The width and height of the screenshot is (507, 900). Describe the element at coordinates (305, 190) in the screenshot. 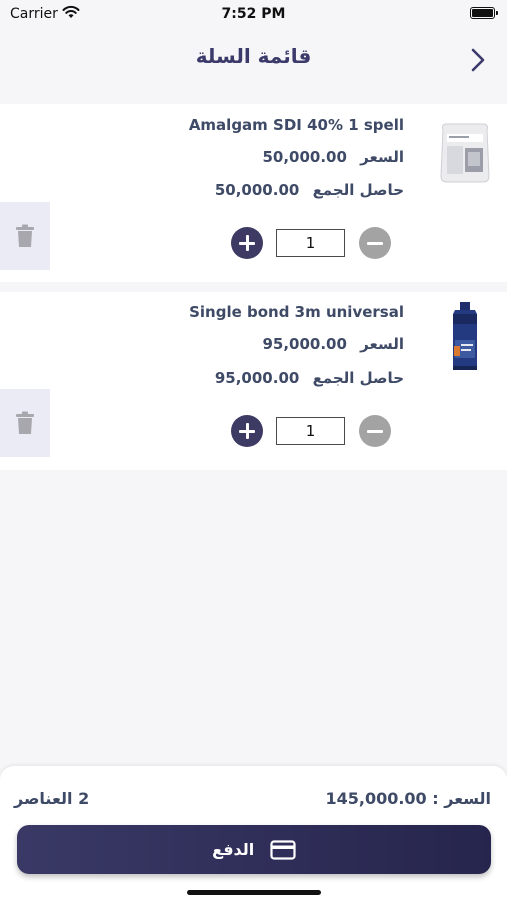

I see `item-total: حاصل الجمع 50,000.00` at that location.